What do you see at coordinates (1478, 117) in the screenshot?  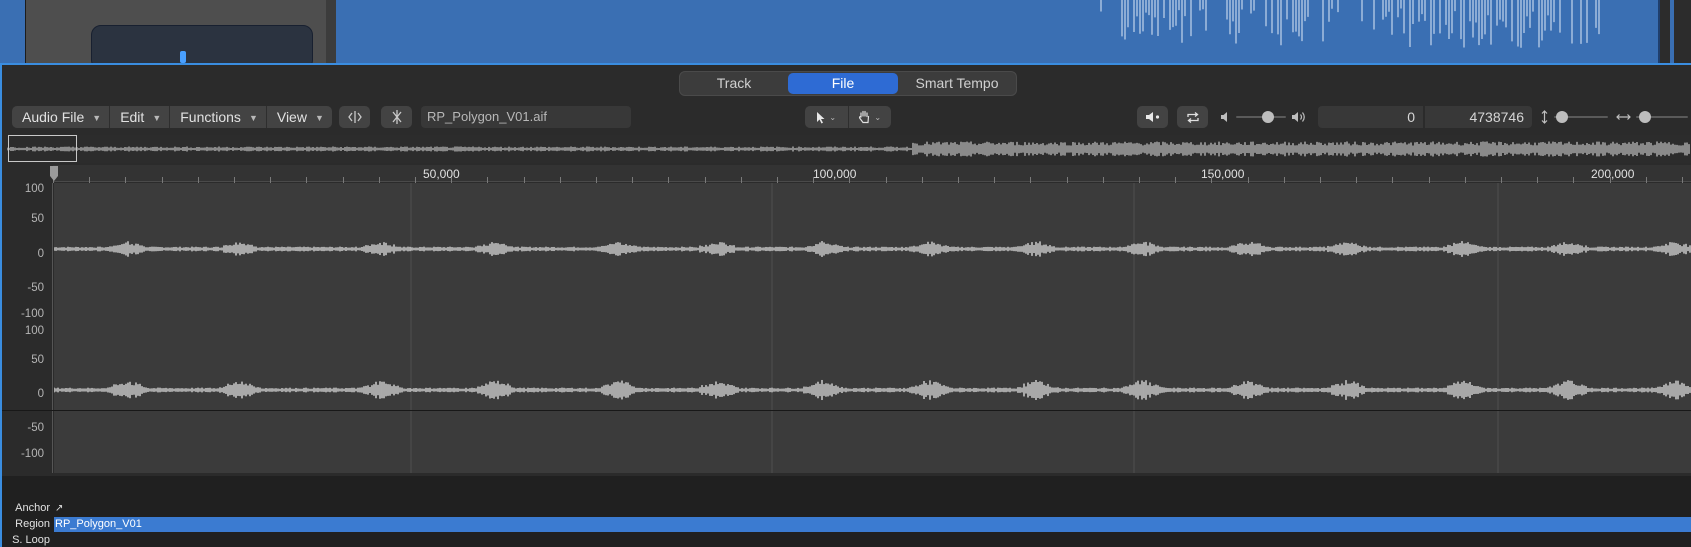 I see `selection-length-field: 4738746` at bounding box center [1478, 117].